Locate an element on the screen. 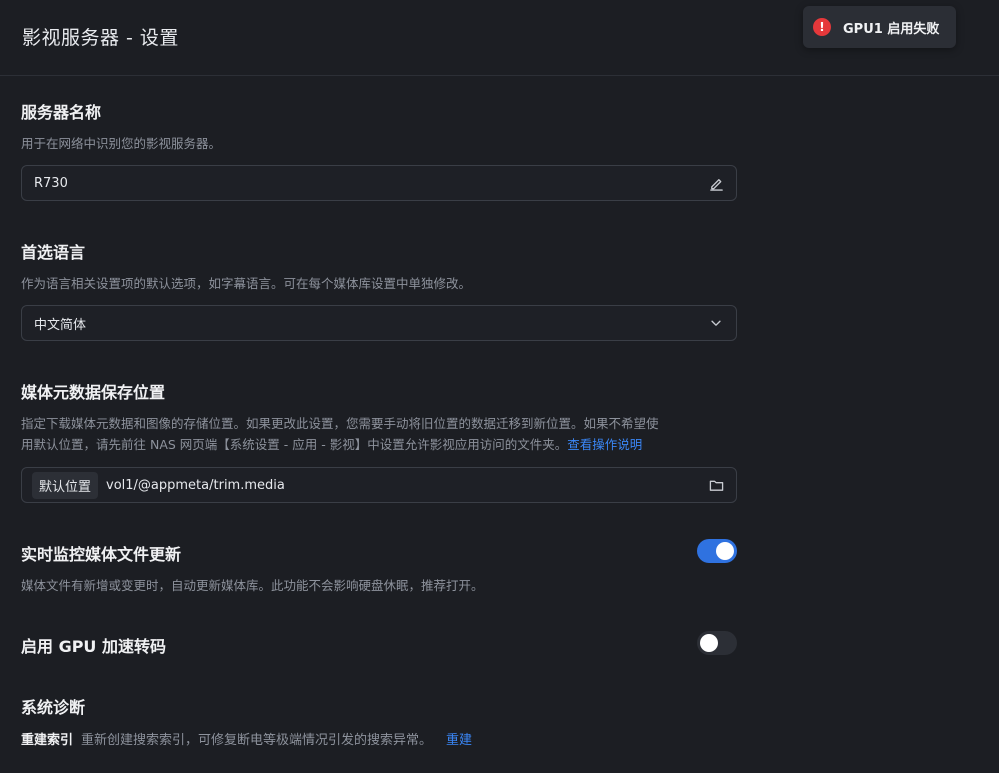 The width and height of the screenshot is (999, 773). language-select: 中文简体 is located at coordinates (379, 323).